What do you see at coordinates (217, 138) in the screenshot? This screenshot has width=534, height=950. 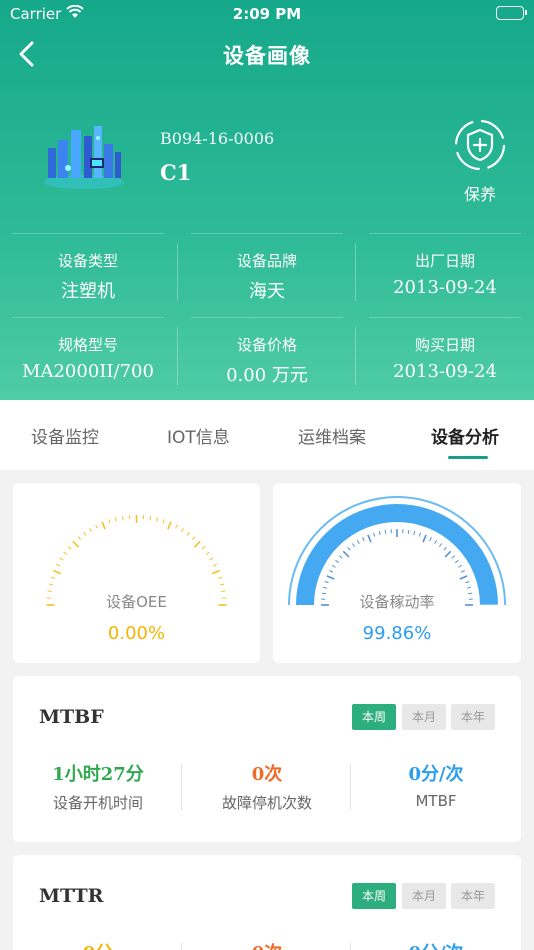 I see `device-code: B094-16-0006` at bounding box center [217, 138].